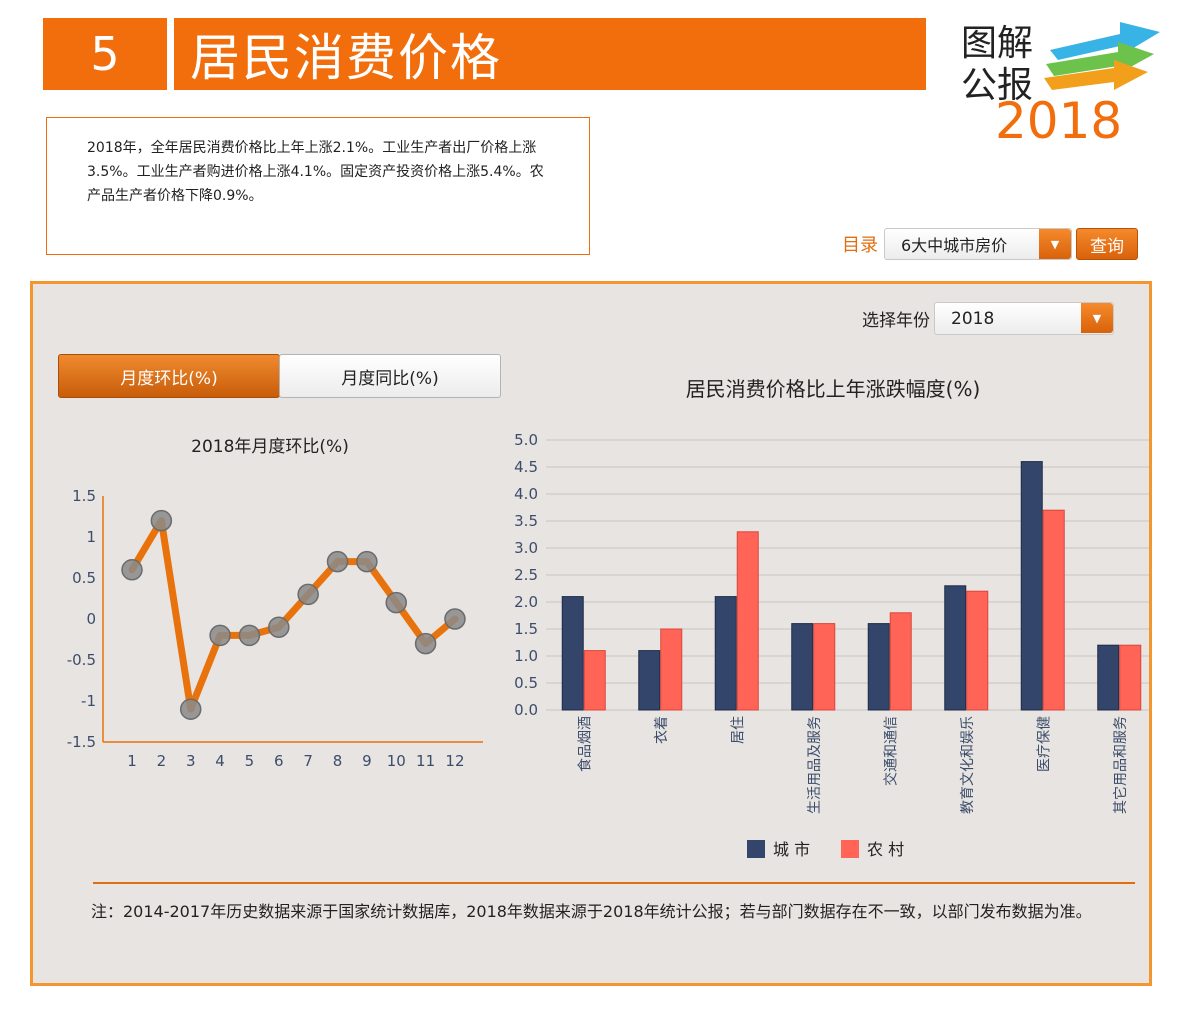 The width and height of the screenshot is (1203, 1011). Describe the element at coordinates (84, 578) in the screenshot. I see `line-y-tick-label: 0.5` at that location.